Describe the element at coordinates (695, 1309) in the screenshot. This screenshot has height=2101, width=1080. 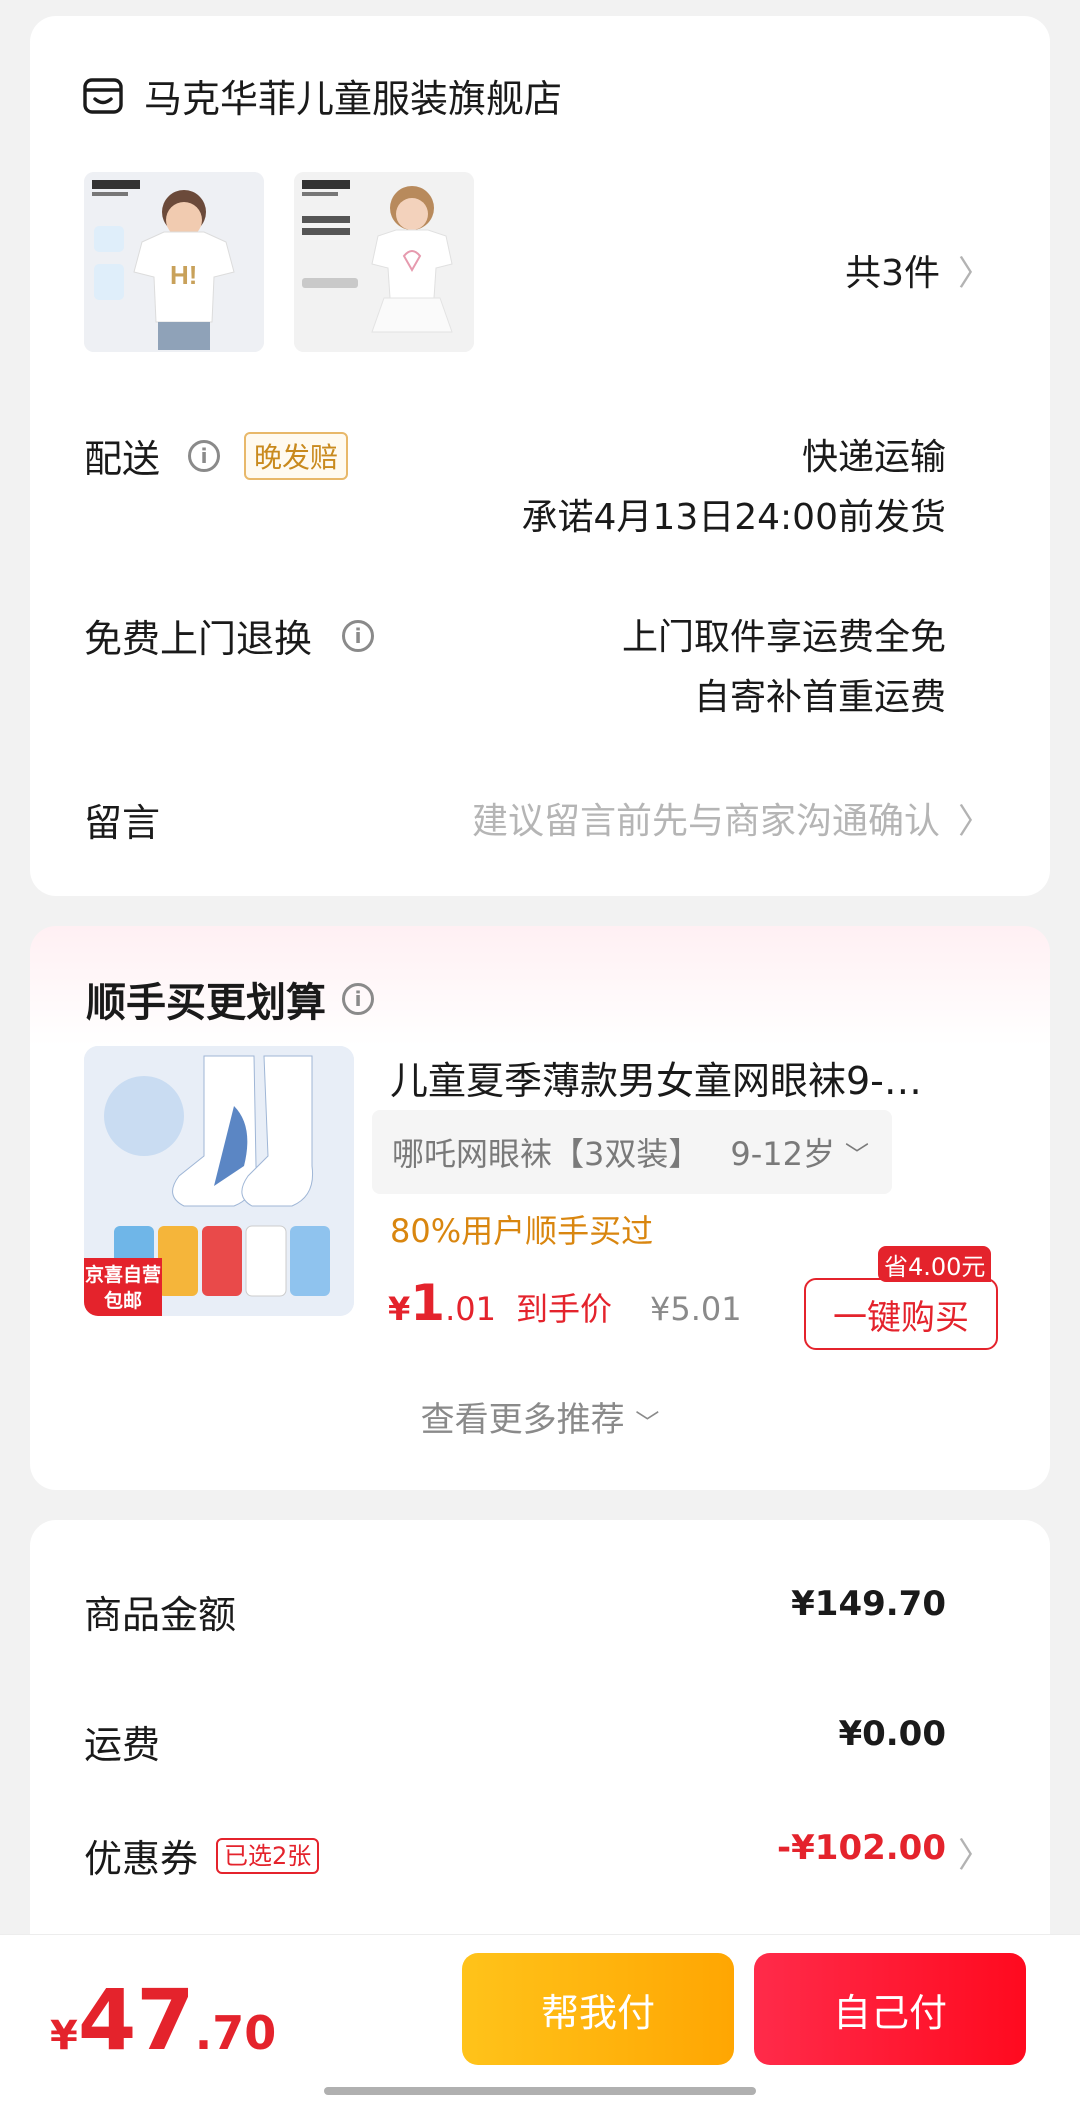
I see `original-price: ¥5.01` at that location.